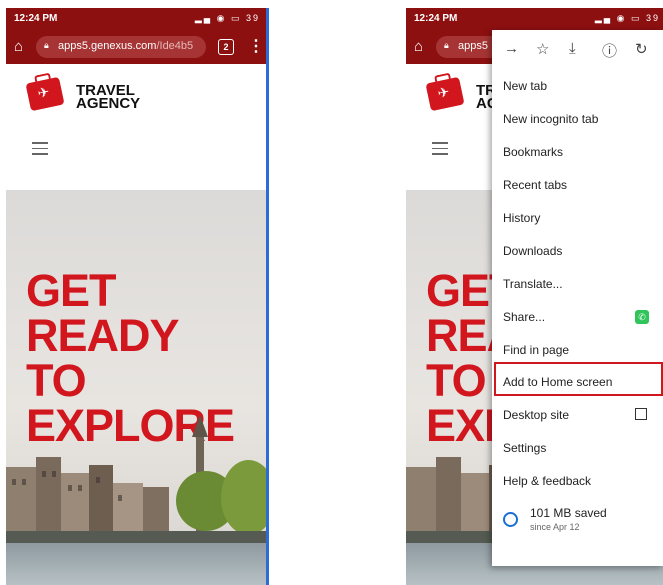 Image resolution: width=663 pixels, height=585 pixels. I want to click on menu-item-share: Share... ✆, so click(578, 317).